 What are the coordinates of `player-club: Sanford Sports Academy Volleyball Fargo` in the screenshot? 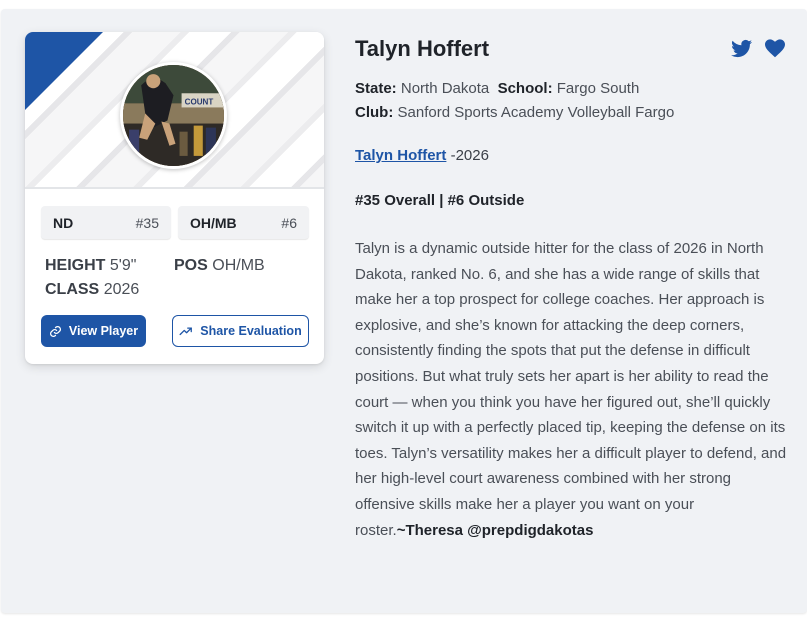 It's located at (536, 112).